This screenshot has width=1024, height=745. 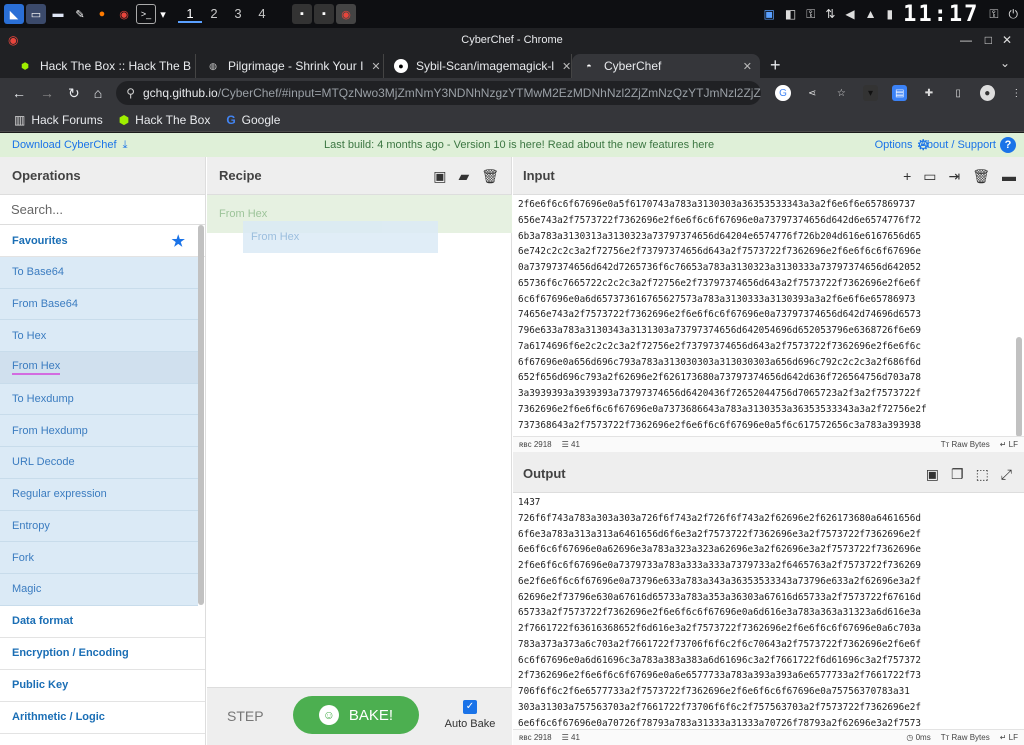 What do you see at coordinates (958, 93) in the screenshot?
I see `sidepanel-icon: ▯` at bounding box center [958, 93].